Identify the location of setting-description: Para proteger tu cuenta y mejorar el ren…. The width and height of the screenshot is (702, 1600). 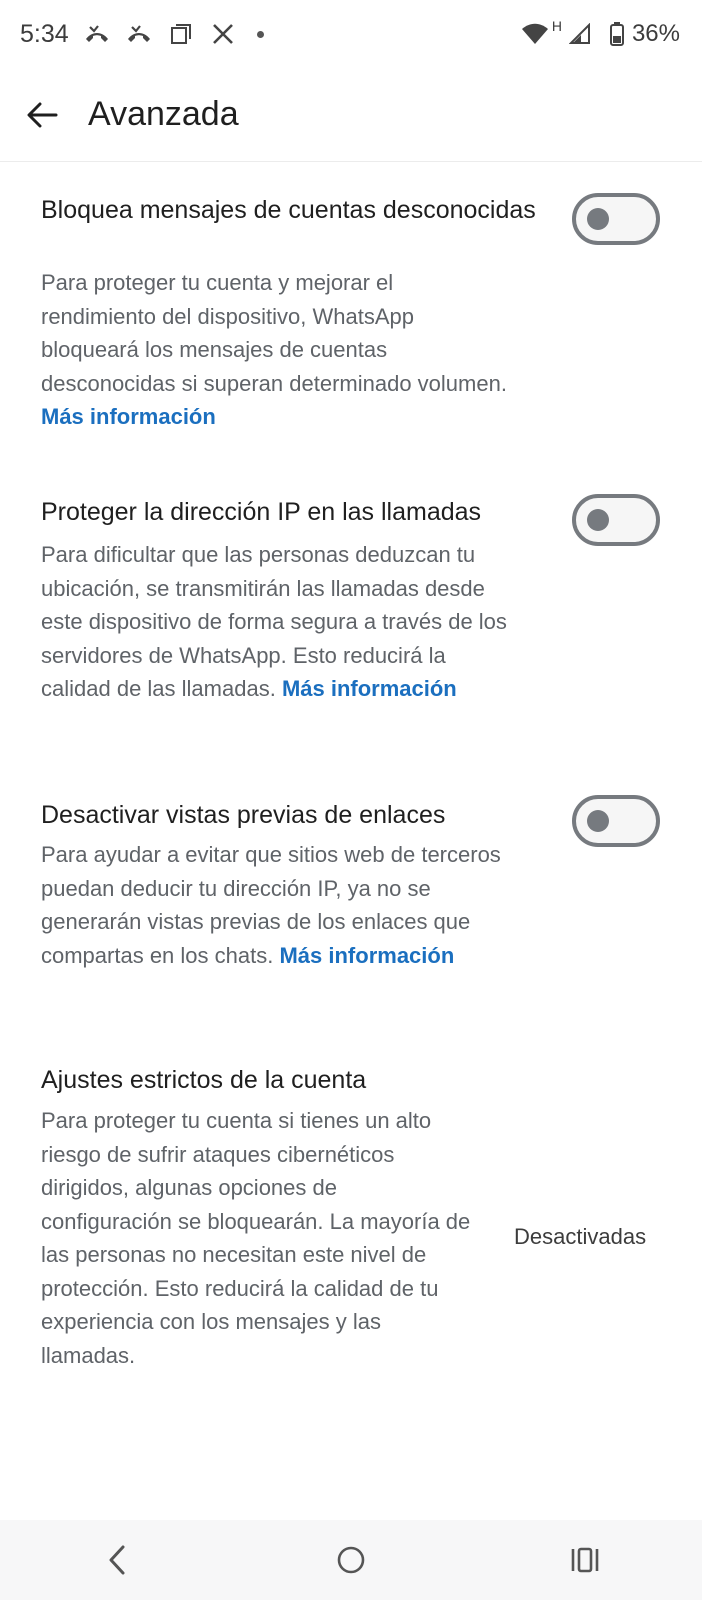
(276, 350).